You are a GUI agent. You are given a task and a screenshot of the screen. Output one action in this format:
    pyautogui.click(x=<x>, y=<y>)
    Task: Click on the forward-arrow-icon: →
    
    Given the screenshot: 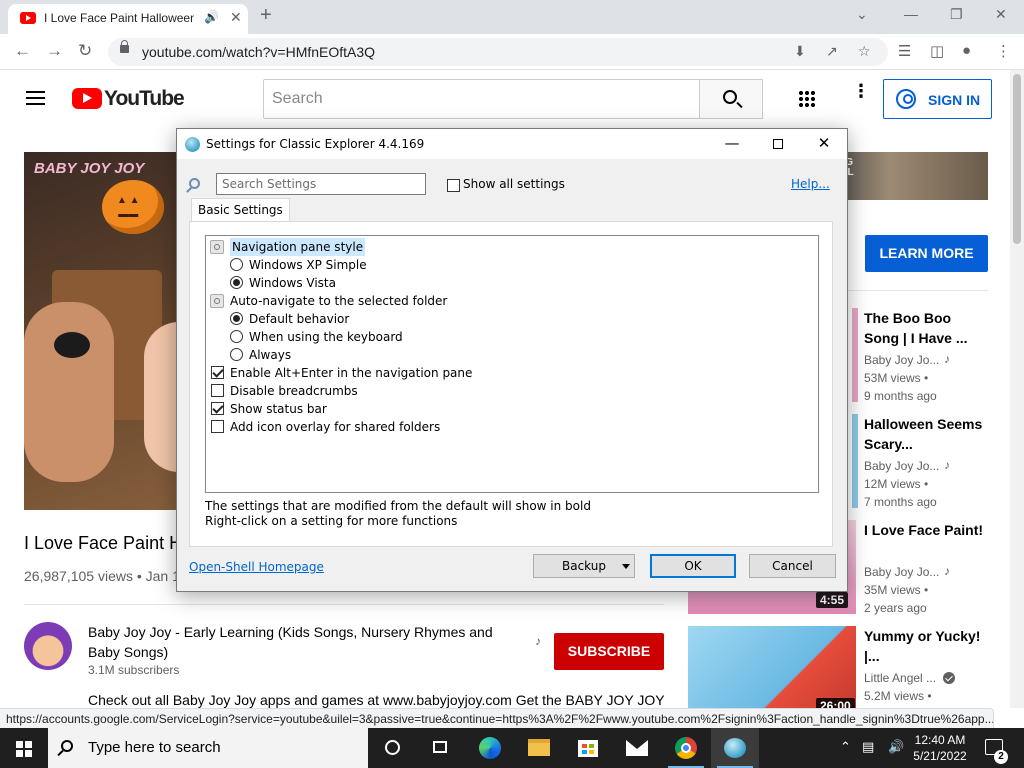 What is the action you would take?
    pyautogui.click(x=54, y=51)
    